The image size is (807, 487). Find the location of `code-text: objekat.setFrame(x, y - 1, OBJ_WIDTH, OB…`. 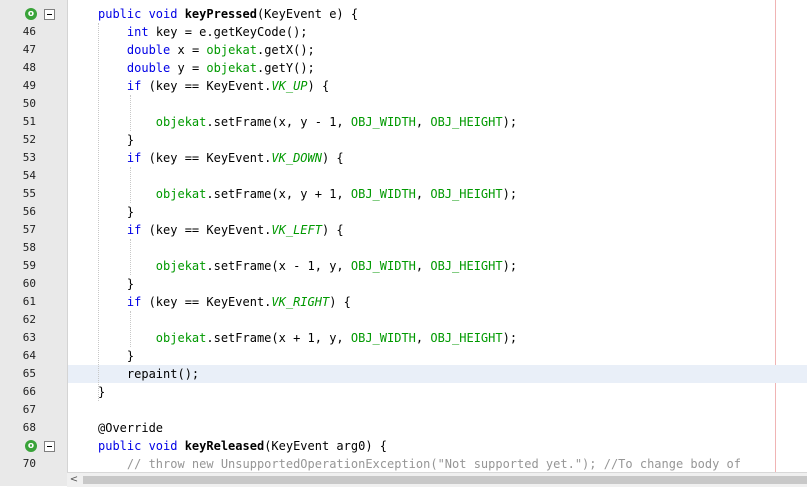

code-text: objekat.setFrame(x, y - 1, OBJ_WIDTH, OB… is located at coordinates (307, 122).